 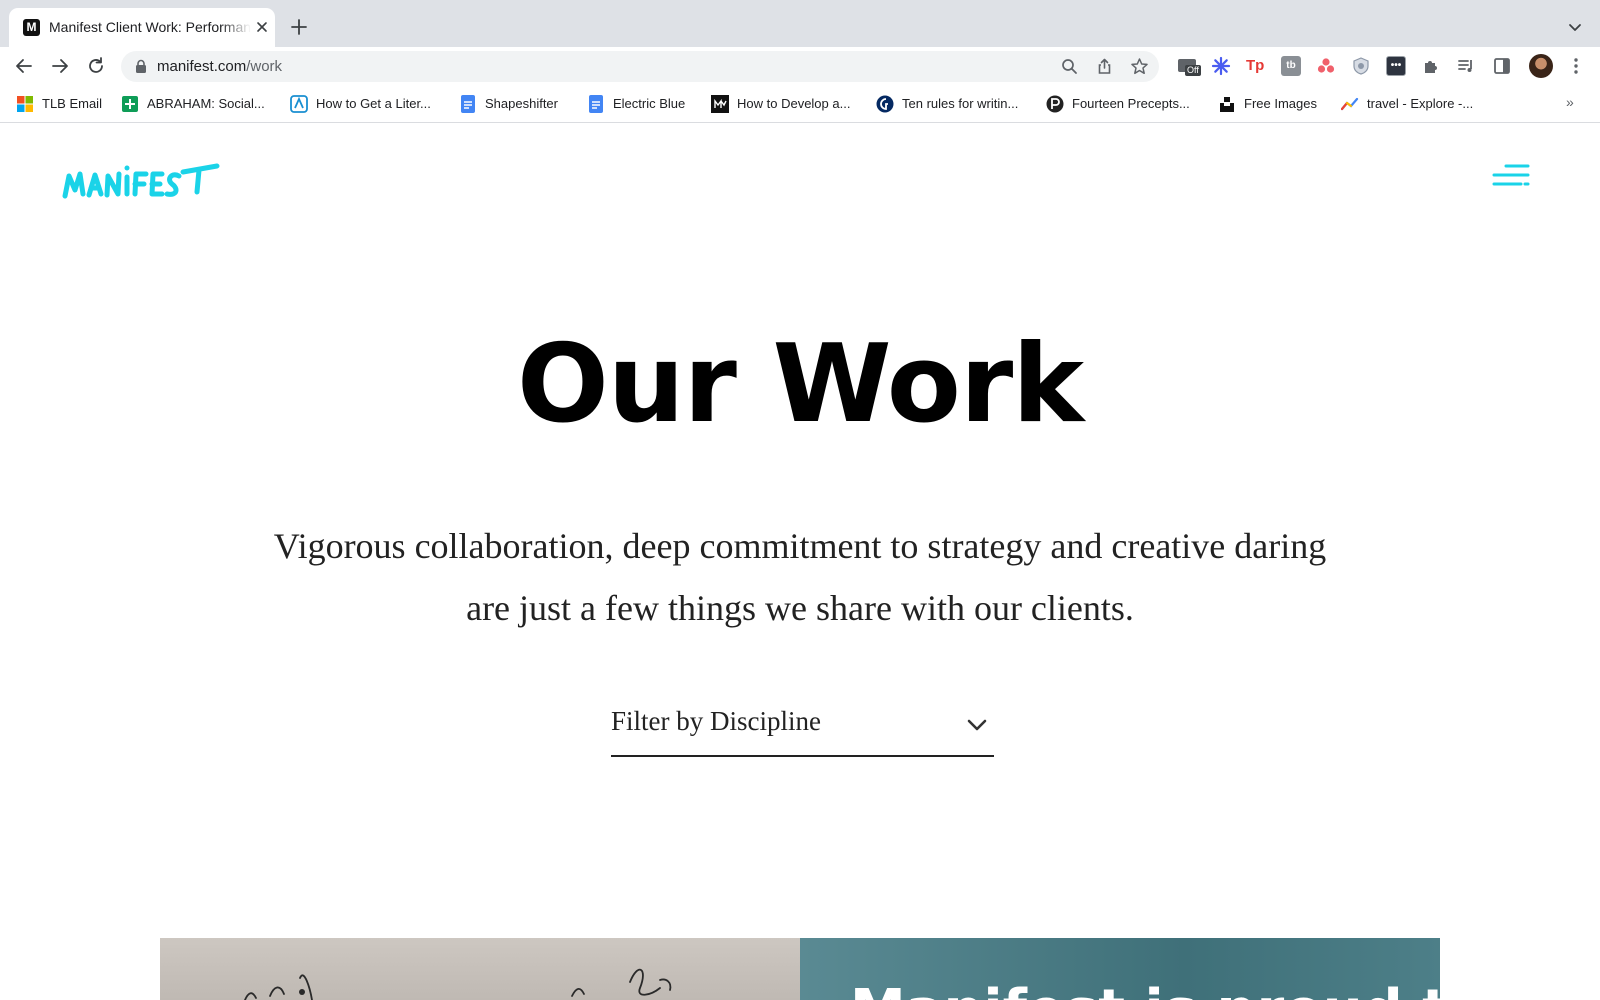 What do you see at coordinates (1326, 66) in the screenshot?
I see `asana-extension-icon` at bounding box center [1326, 66].